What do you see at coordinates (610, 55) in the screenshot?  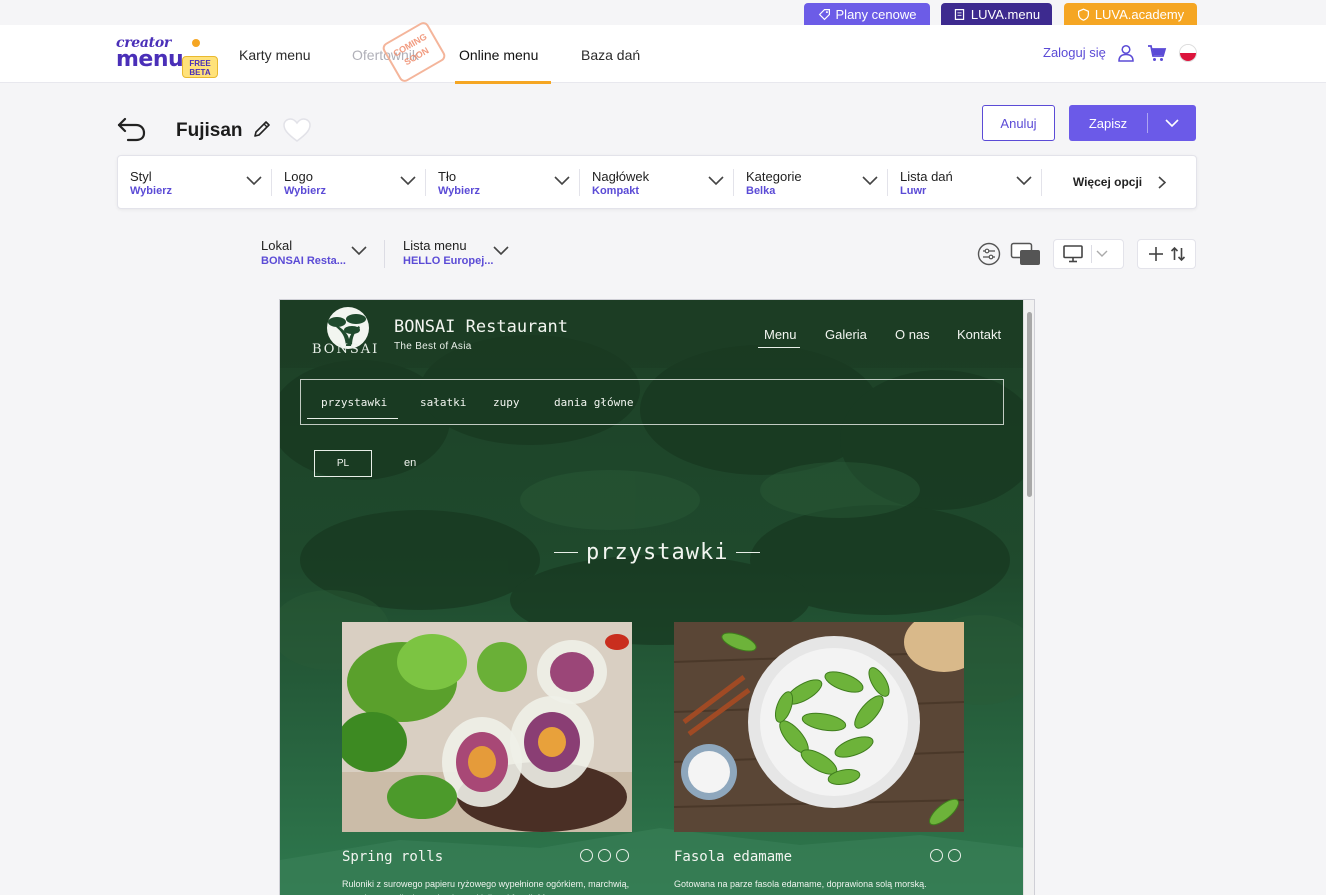 I see `nav-baza-dan: Baza dań` at bounding box center [610, 55].